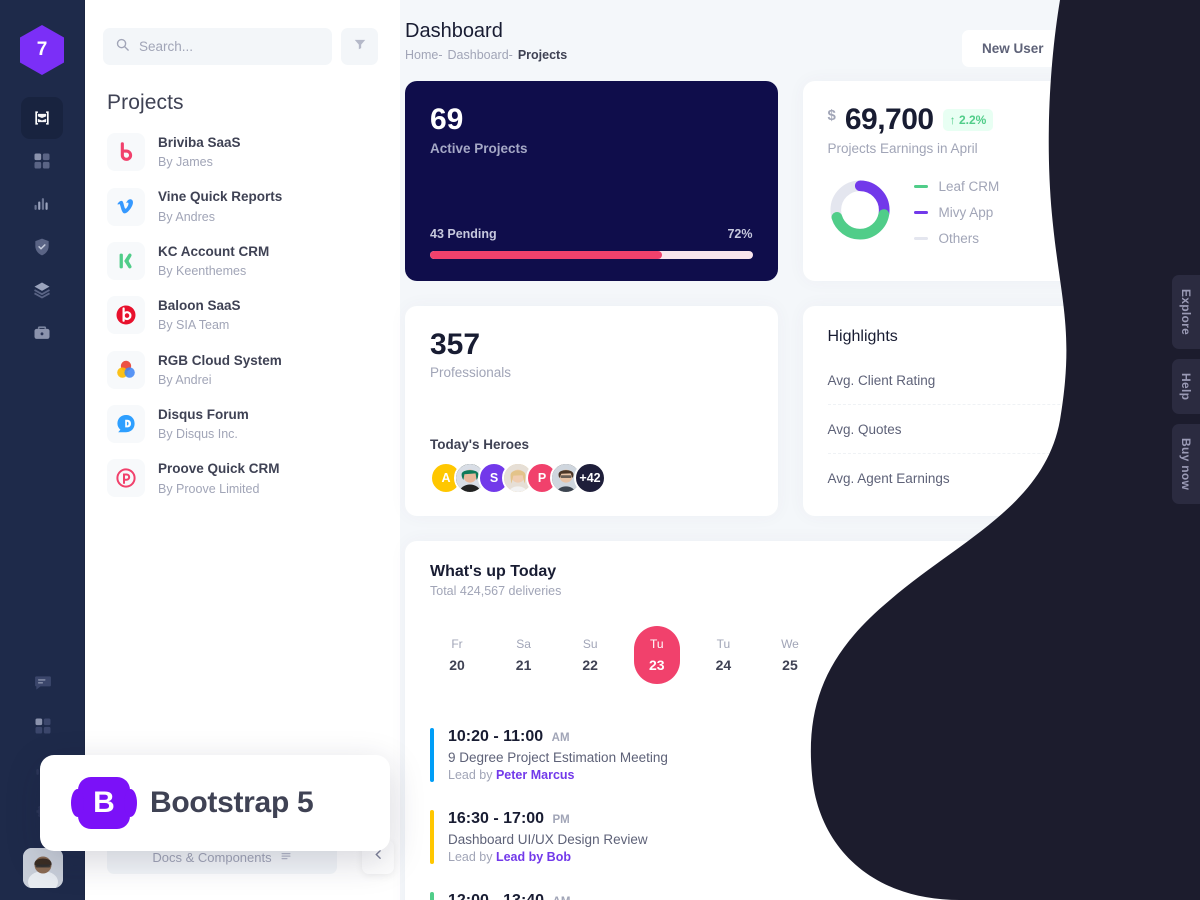 The image size is (1200, 900). What do you see at coordinates (242, 152) in the screenshot?
I see `list-item: Briviba SaaS By James` at bounding box center [242, 152].